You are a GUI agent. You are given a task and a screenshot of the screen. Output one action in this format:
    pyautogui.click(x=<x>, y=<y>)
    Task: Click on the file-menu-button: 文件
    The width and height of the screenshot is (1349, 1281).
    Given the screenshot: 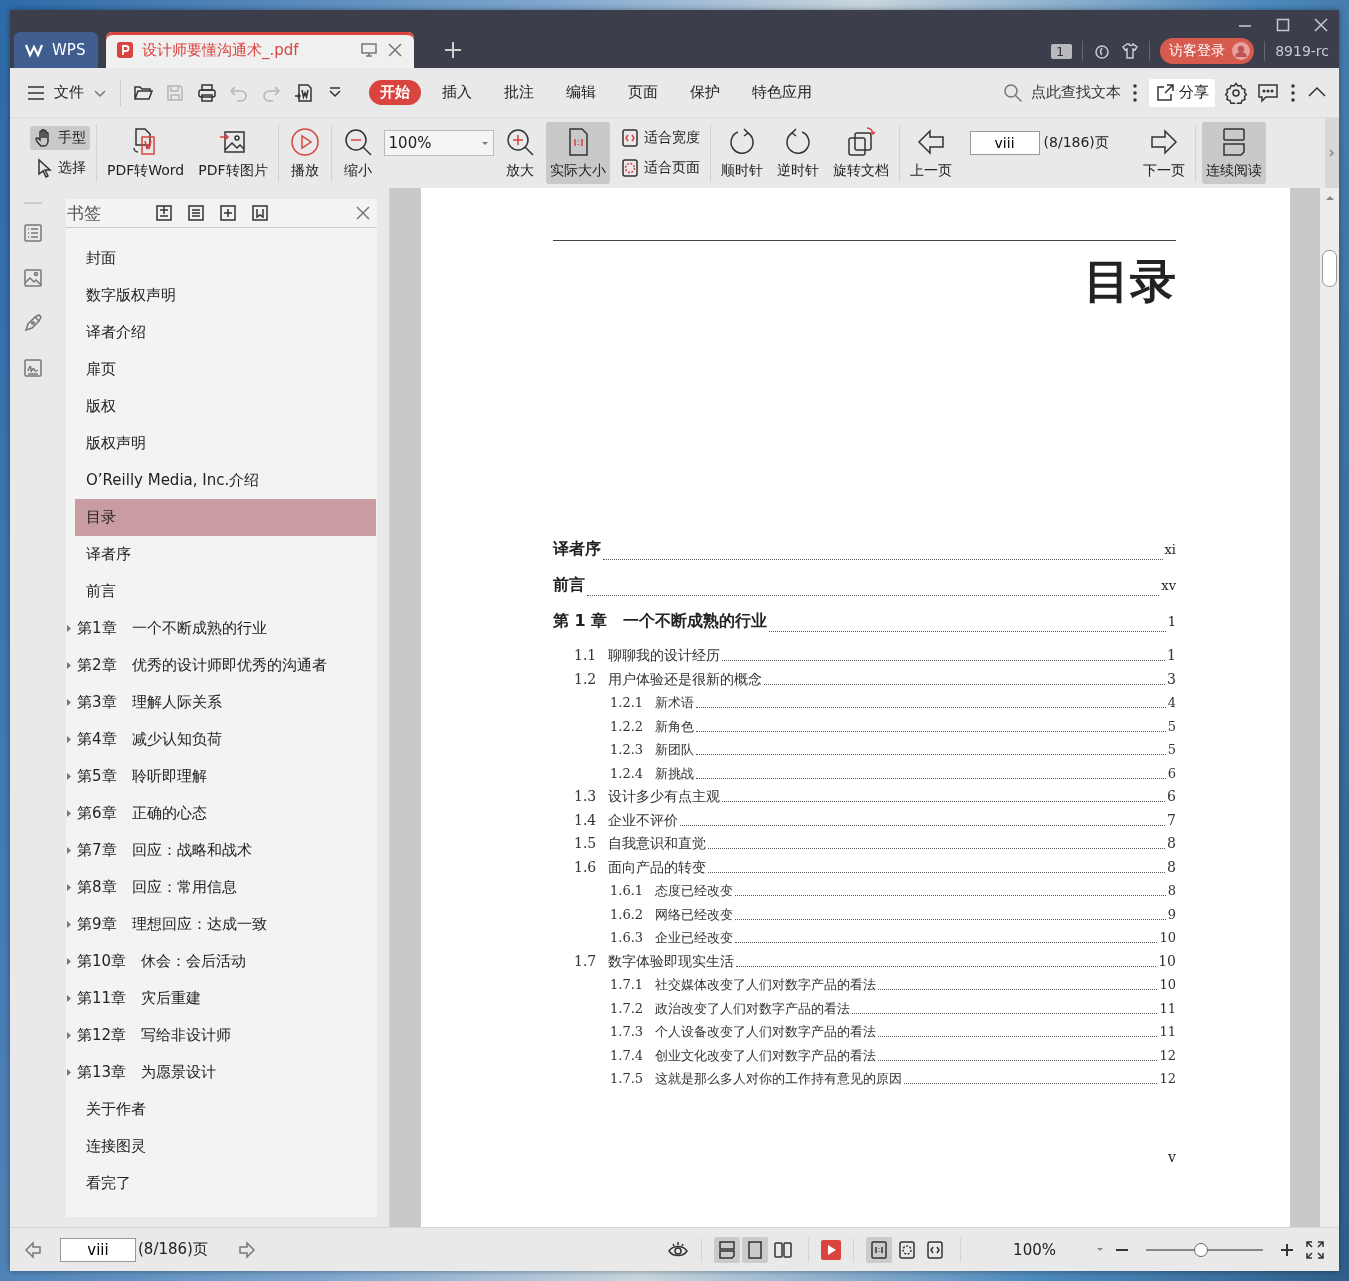 What is the action you would take?
    pyautogui.click(x=67, y=92)
    